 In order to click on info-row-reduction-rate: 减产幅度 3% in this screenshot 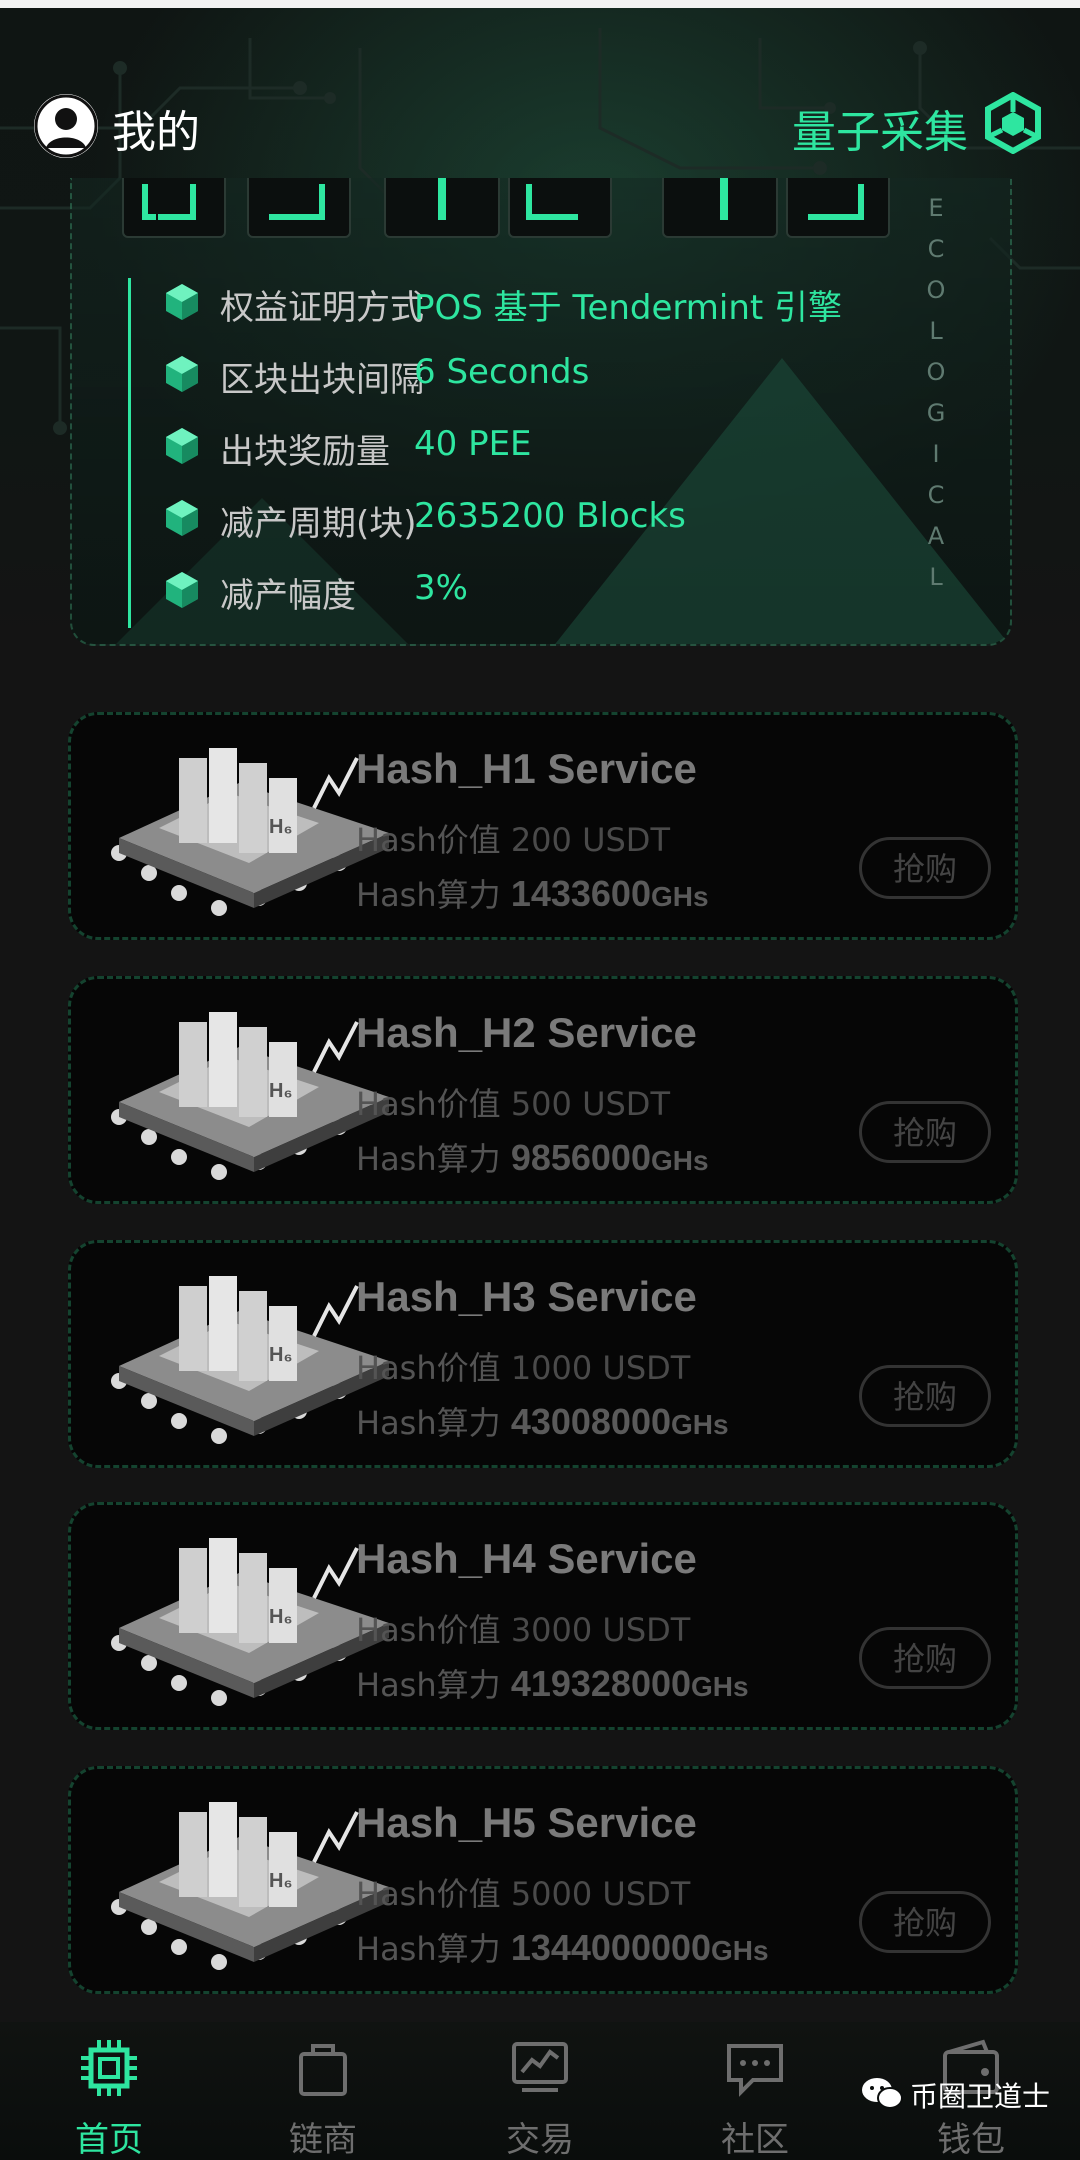, I will do `click(559, 592)`.